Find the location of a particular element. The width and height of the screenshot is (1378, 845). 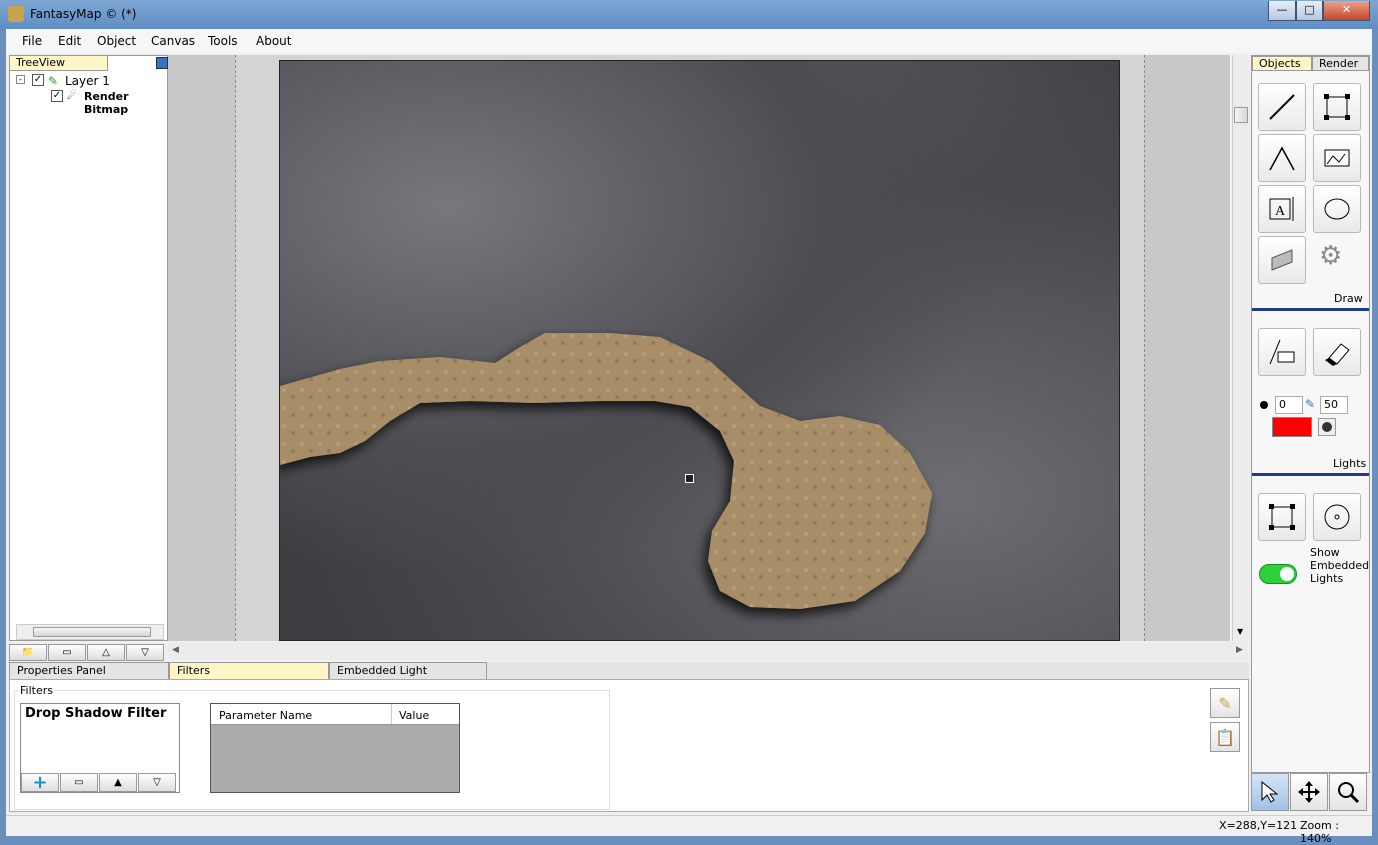

treeview-panel: TreeView - ✓ ✎ Layer 1 ✓ ☄ Render Bitmap is located at coordinates (88, 348).